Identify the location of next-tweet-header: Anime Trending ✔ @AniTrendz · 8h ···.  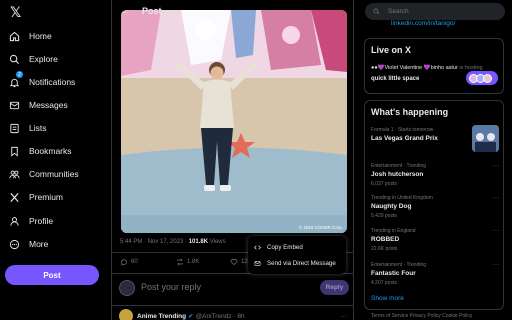
(234, 314).